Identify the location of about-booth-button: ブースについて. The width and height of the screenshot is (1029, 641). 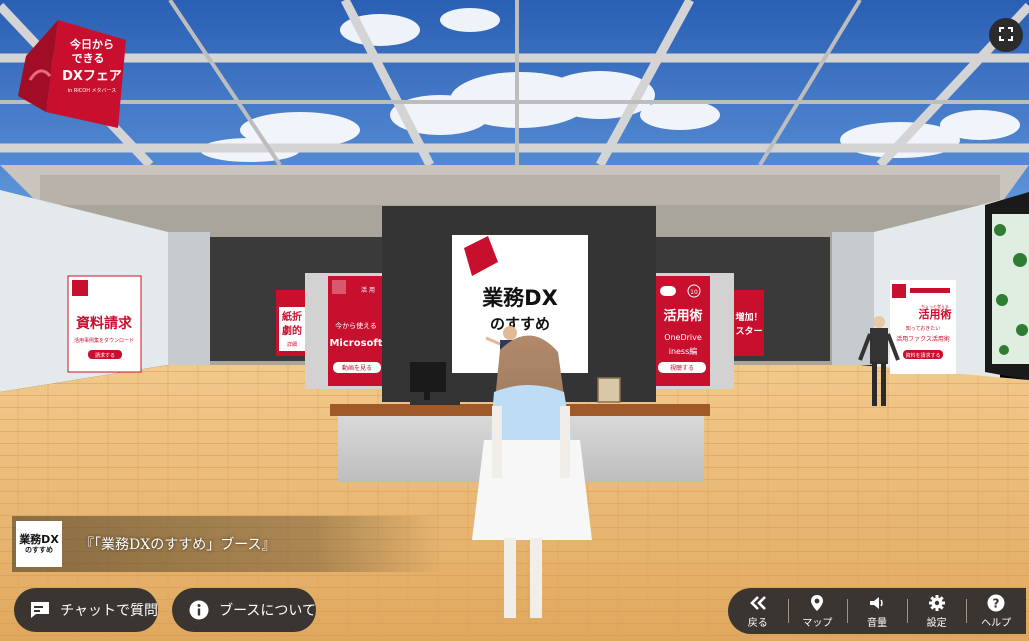
(244, 610).